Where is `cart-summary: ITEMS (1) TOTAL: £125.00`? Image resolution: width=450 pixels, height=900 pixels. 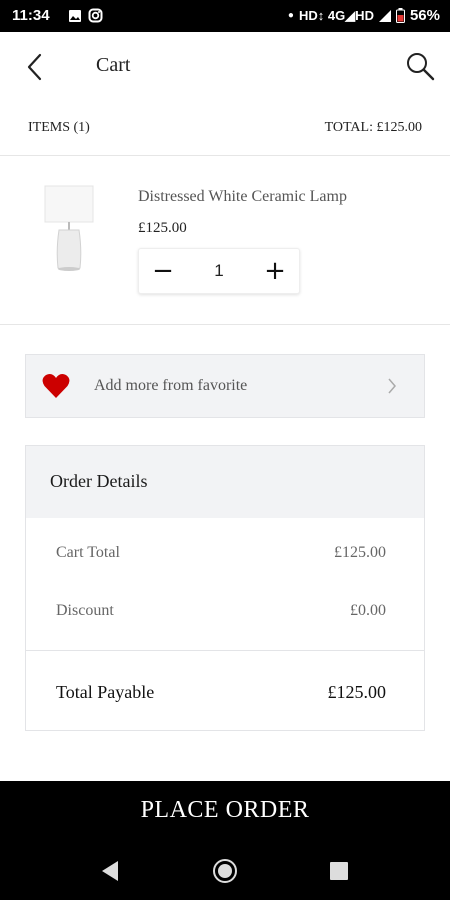
cart-summary: ITEMS (1) TOTAL: £125.00 is located at coordinates (225, 127).